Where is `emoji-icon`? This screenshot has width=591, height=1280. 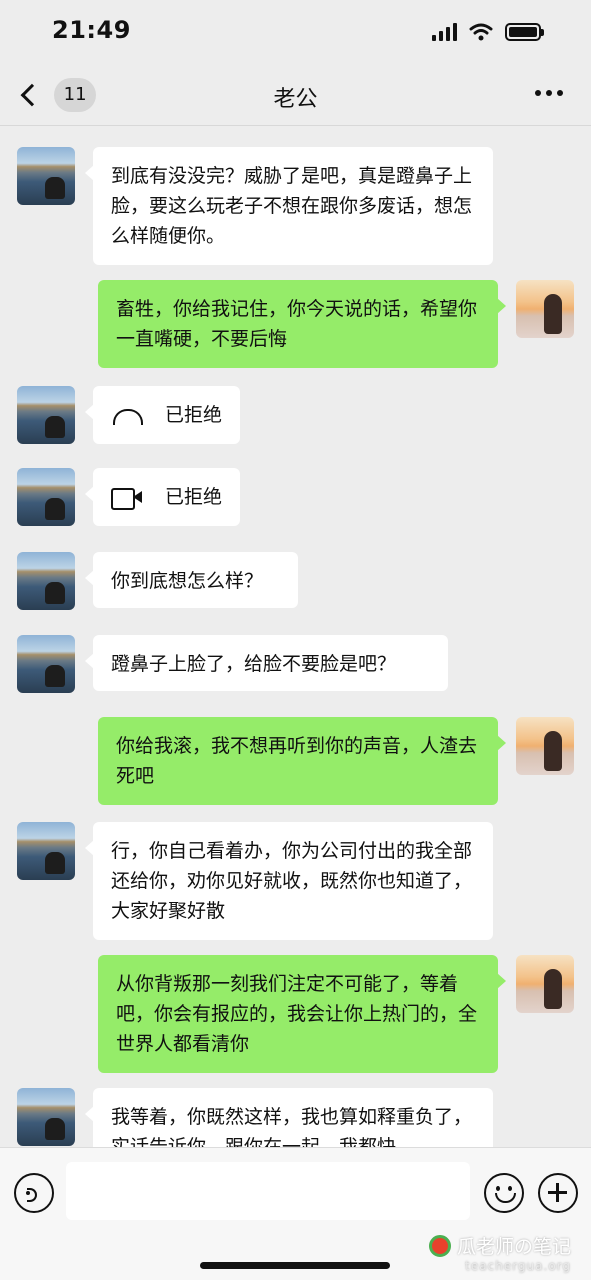
emoji-icon is located at coordinates (504, 1193).